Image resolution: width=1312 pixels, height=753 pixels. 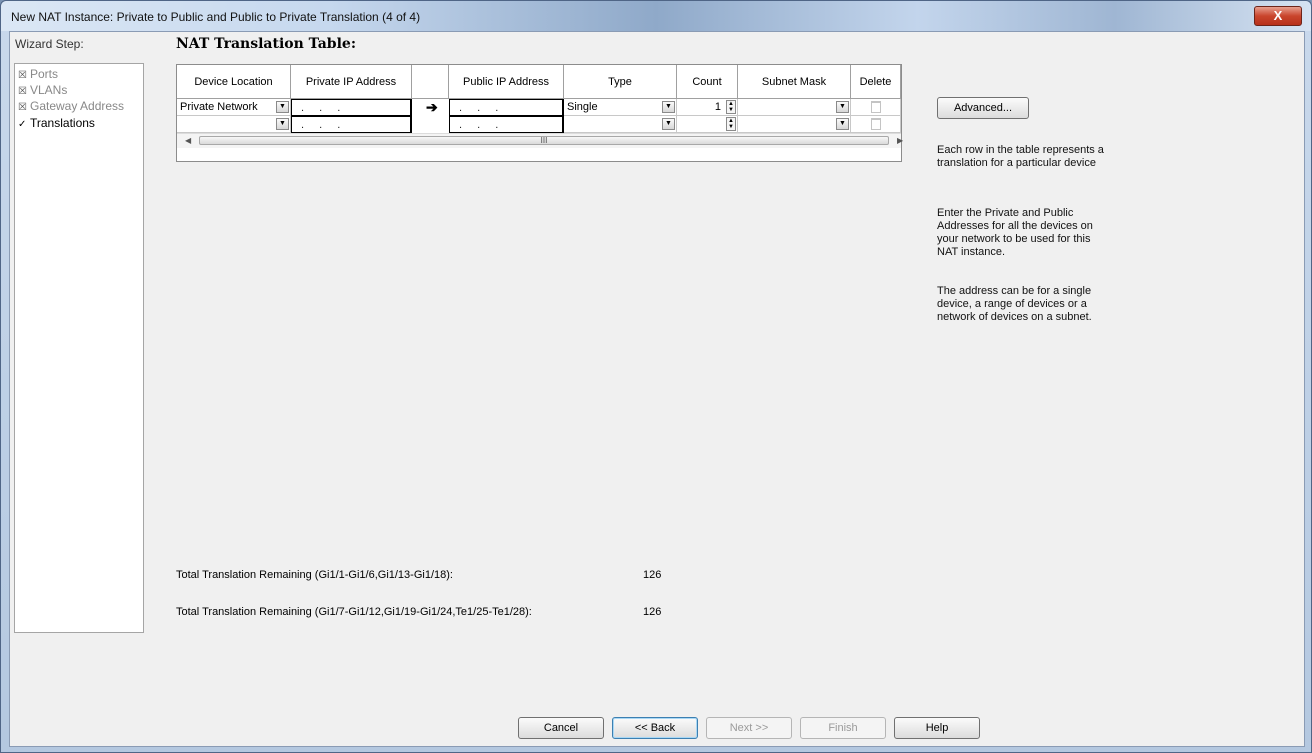 What do you see at coordinates (430, 82) in the screenshot?
I see `header-arrow-column` at bounding box center [430, 82].